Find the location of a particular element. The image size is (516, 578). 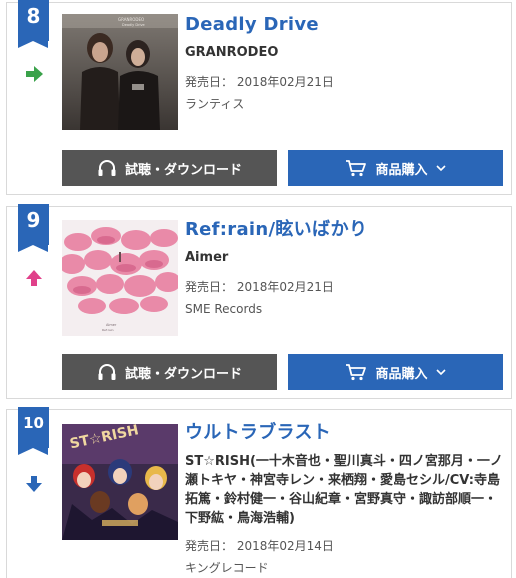

rank-badge: 9 is located at coordinates (33, 228).